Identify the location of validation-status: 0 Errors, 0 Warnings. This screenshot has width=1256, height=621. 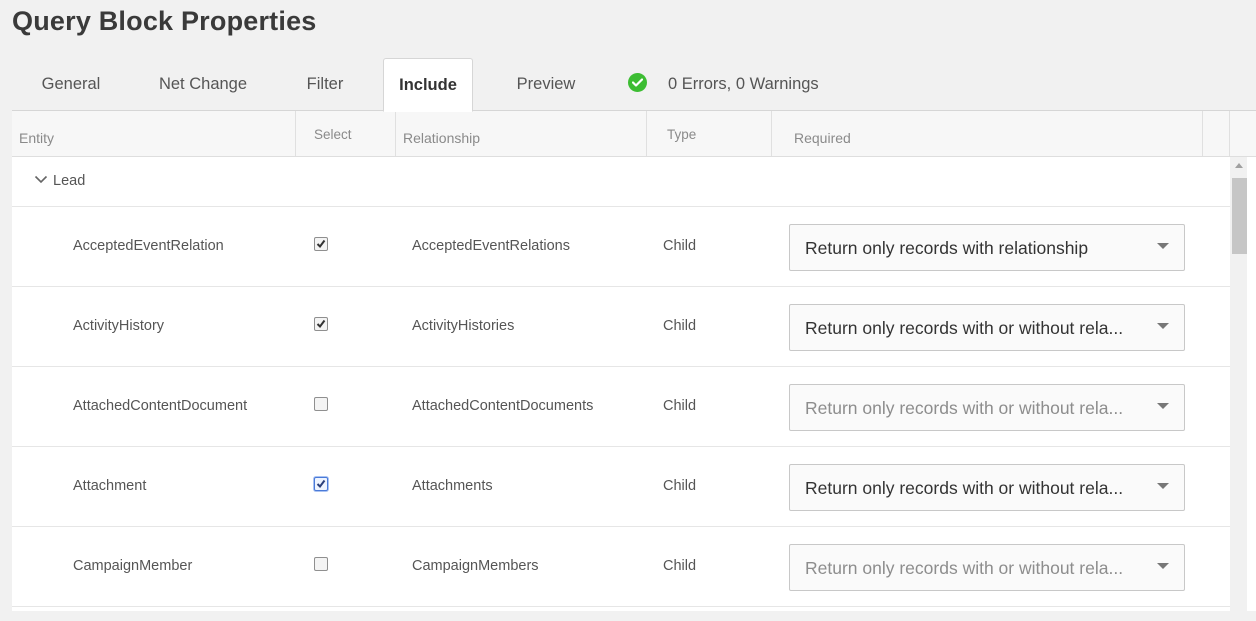
(723, 84).